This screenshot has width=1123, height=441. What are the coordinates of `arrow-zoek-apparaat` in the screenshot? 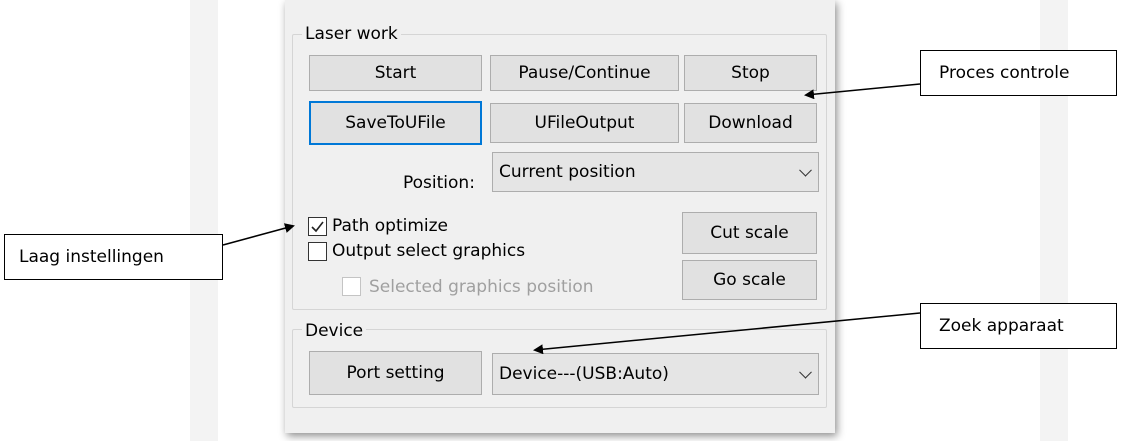 It's located at (727, 333).